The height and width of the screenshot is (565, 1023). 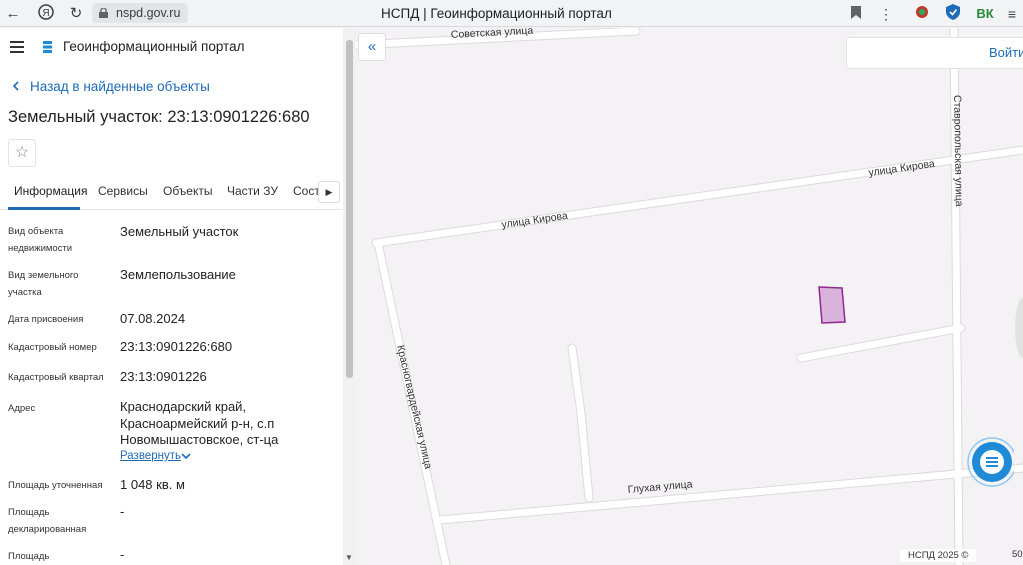 What do you see at coordinates (52, 347) in the screenshot?
I see `label-cadastral-number: Кадастровый номер` at bounding box center [52, 347].